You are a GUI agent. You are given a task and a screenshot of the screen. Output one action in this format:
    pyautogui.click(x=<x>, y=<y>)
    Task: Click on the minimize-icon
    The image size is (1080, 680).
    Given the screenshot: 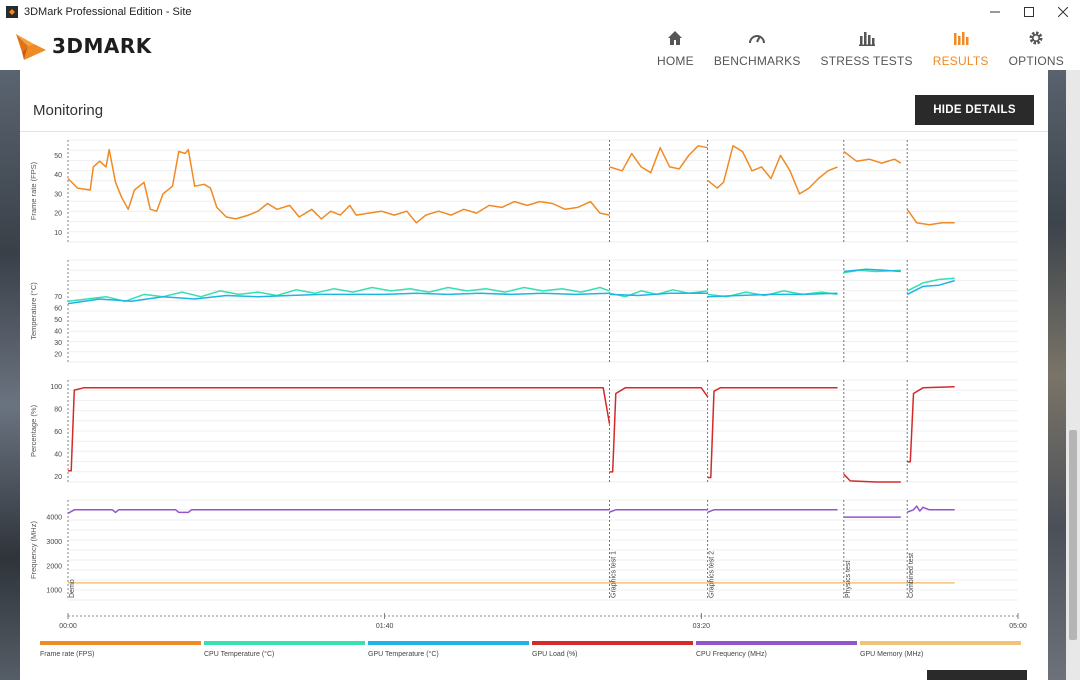 What is the action you would take?
    pyautogui.click(x=995, y=12)
    